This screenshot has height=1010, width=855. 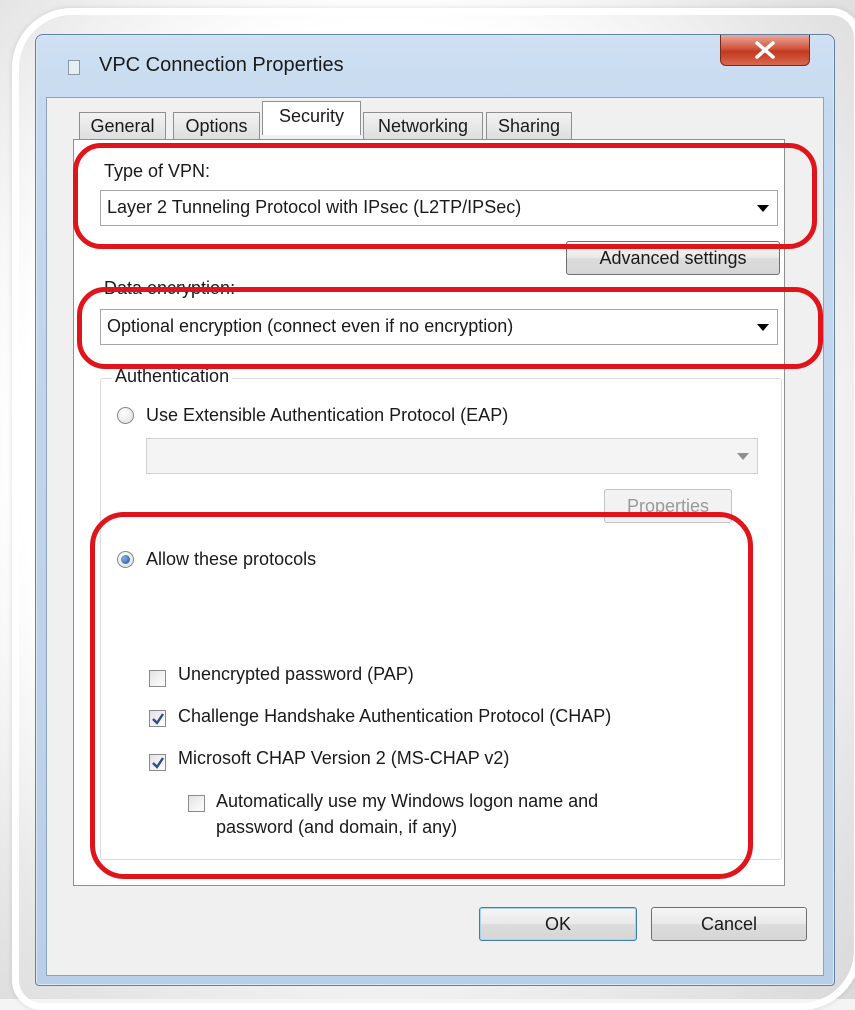 I want to click on title-bar: VPC Connection Properties, so click(x=435, y=66).